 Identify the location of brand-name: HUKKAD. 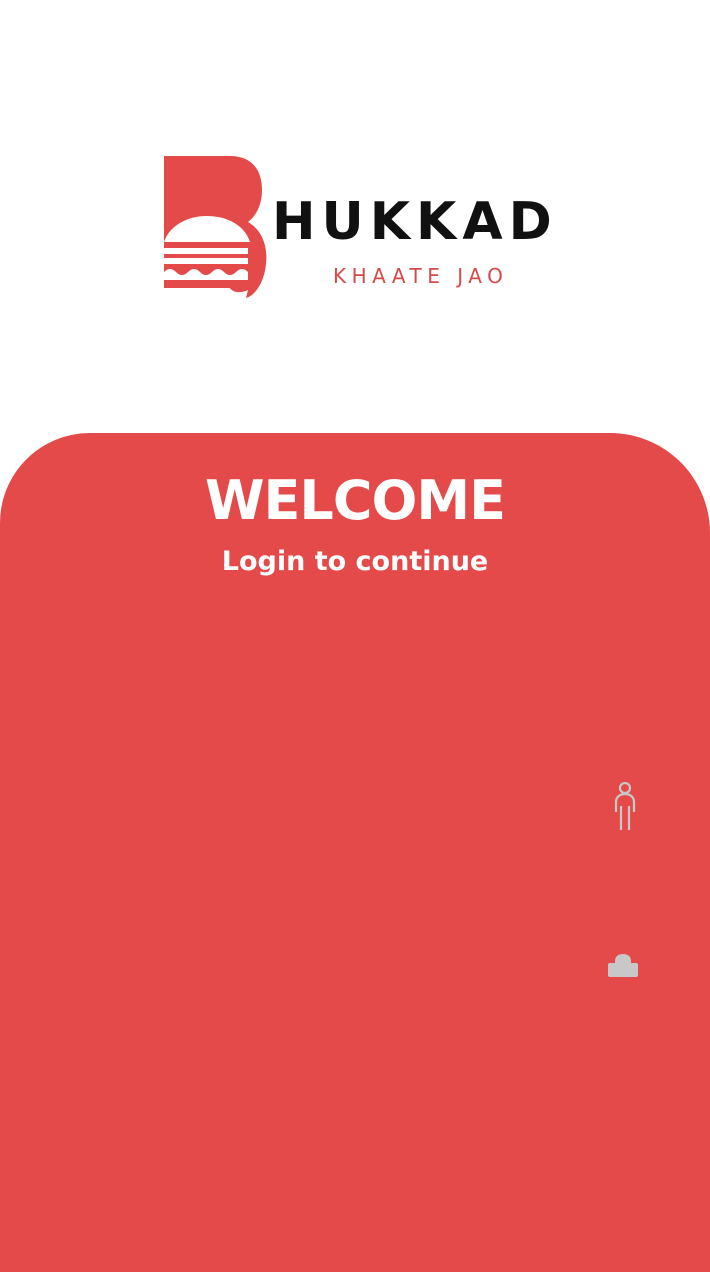
(415, 222).